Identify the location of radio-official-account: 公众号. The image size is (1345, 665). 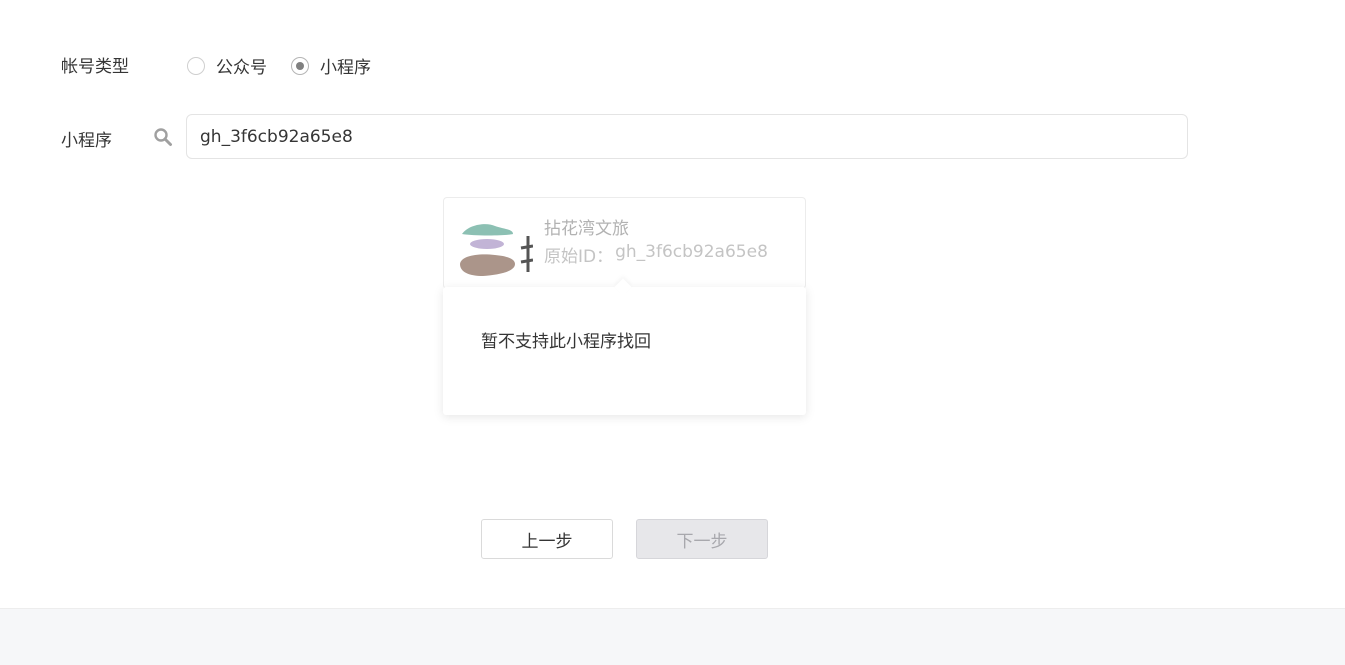
(227, 65).